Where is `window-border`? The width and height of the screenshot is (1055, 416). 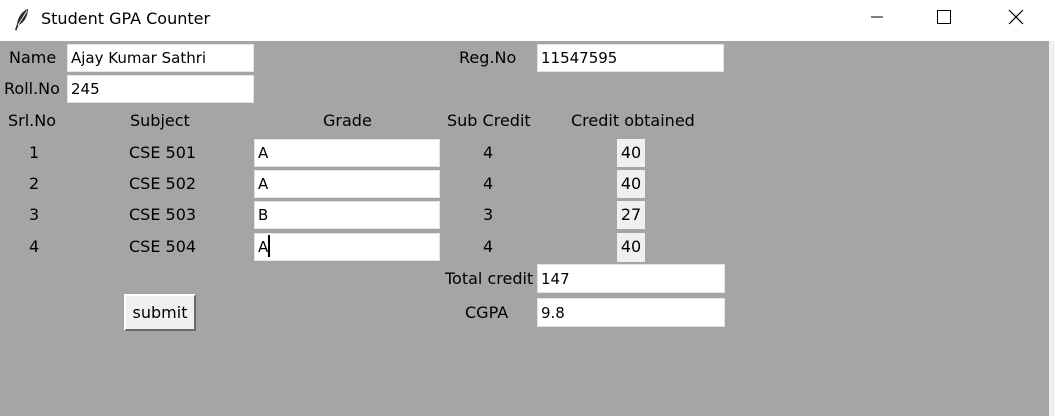 window-border is located at coordinates (1052, 228).